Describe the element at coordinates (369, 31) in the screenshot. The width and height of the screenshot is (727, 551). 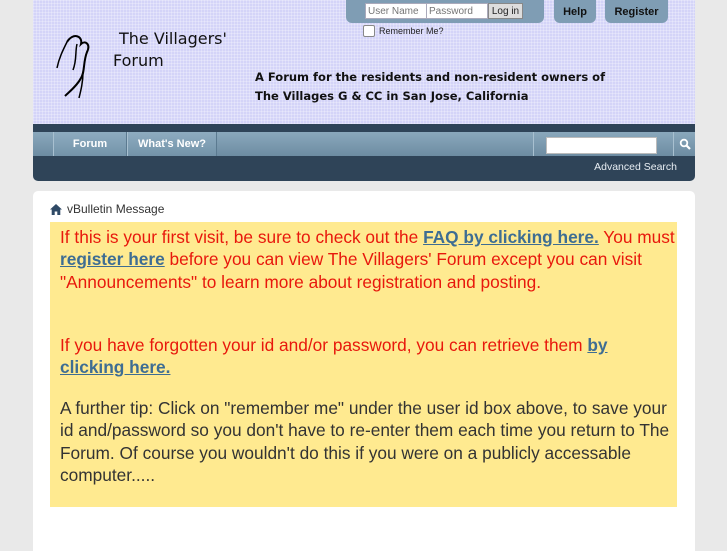
I see `remember-me-checkbox` at that location.